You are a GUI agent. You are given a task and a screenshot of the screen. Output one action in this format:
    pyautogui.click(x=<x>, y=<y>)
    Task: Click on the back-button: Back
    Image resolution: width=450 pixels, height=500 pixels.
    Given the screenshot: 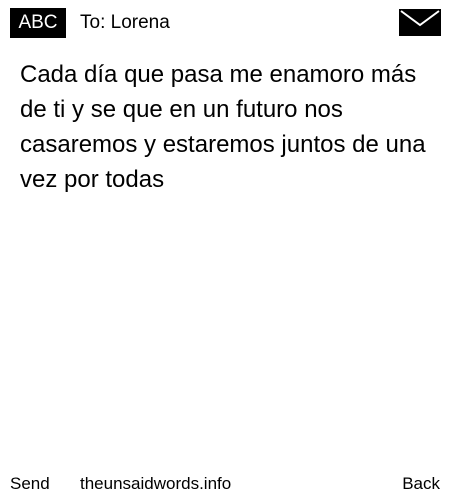 What is the action you would take?
    pyautogui.click(x=421, y=484)
    